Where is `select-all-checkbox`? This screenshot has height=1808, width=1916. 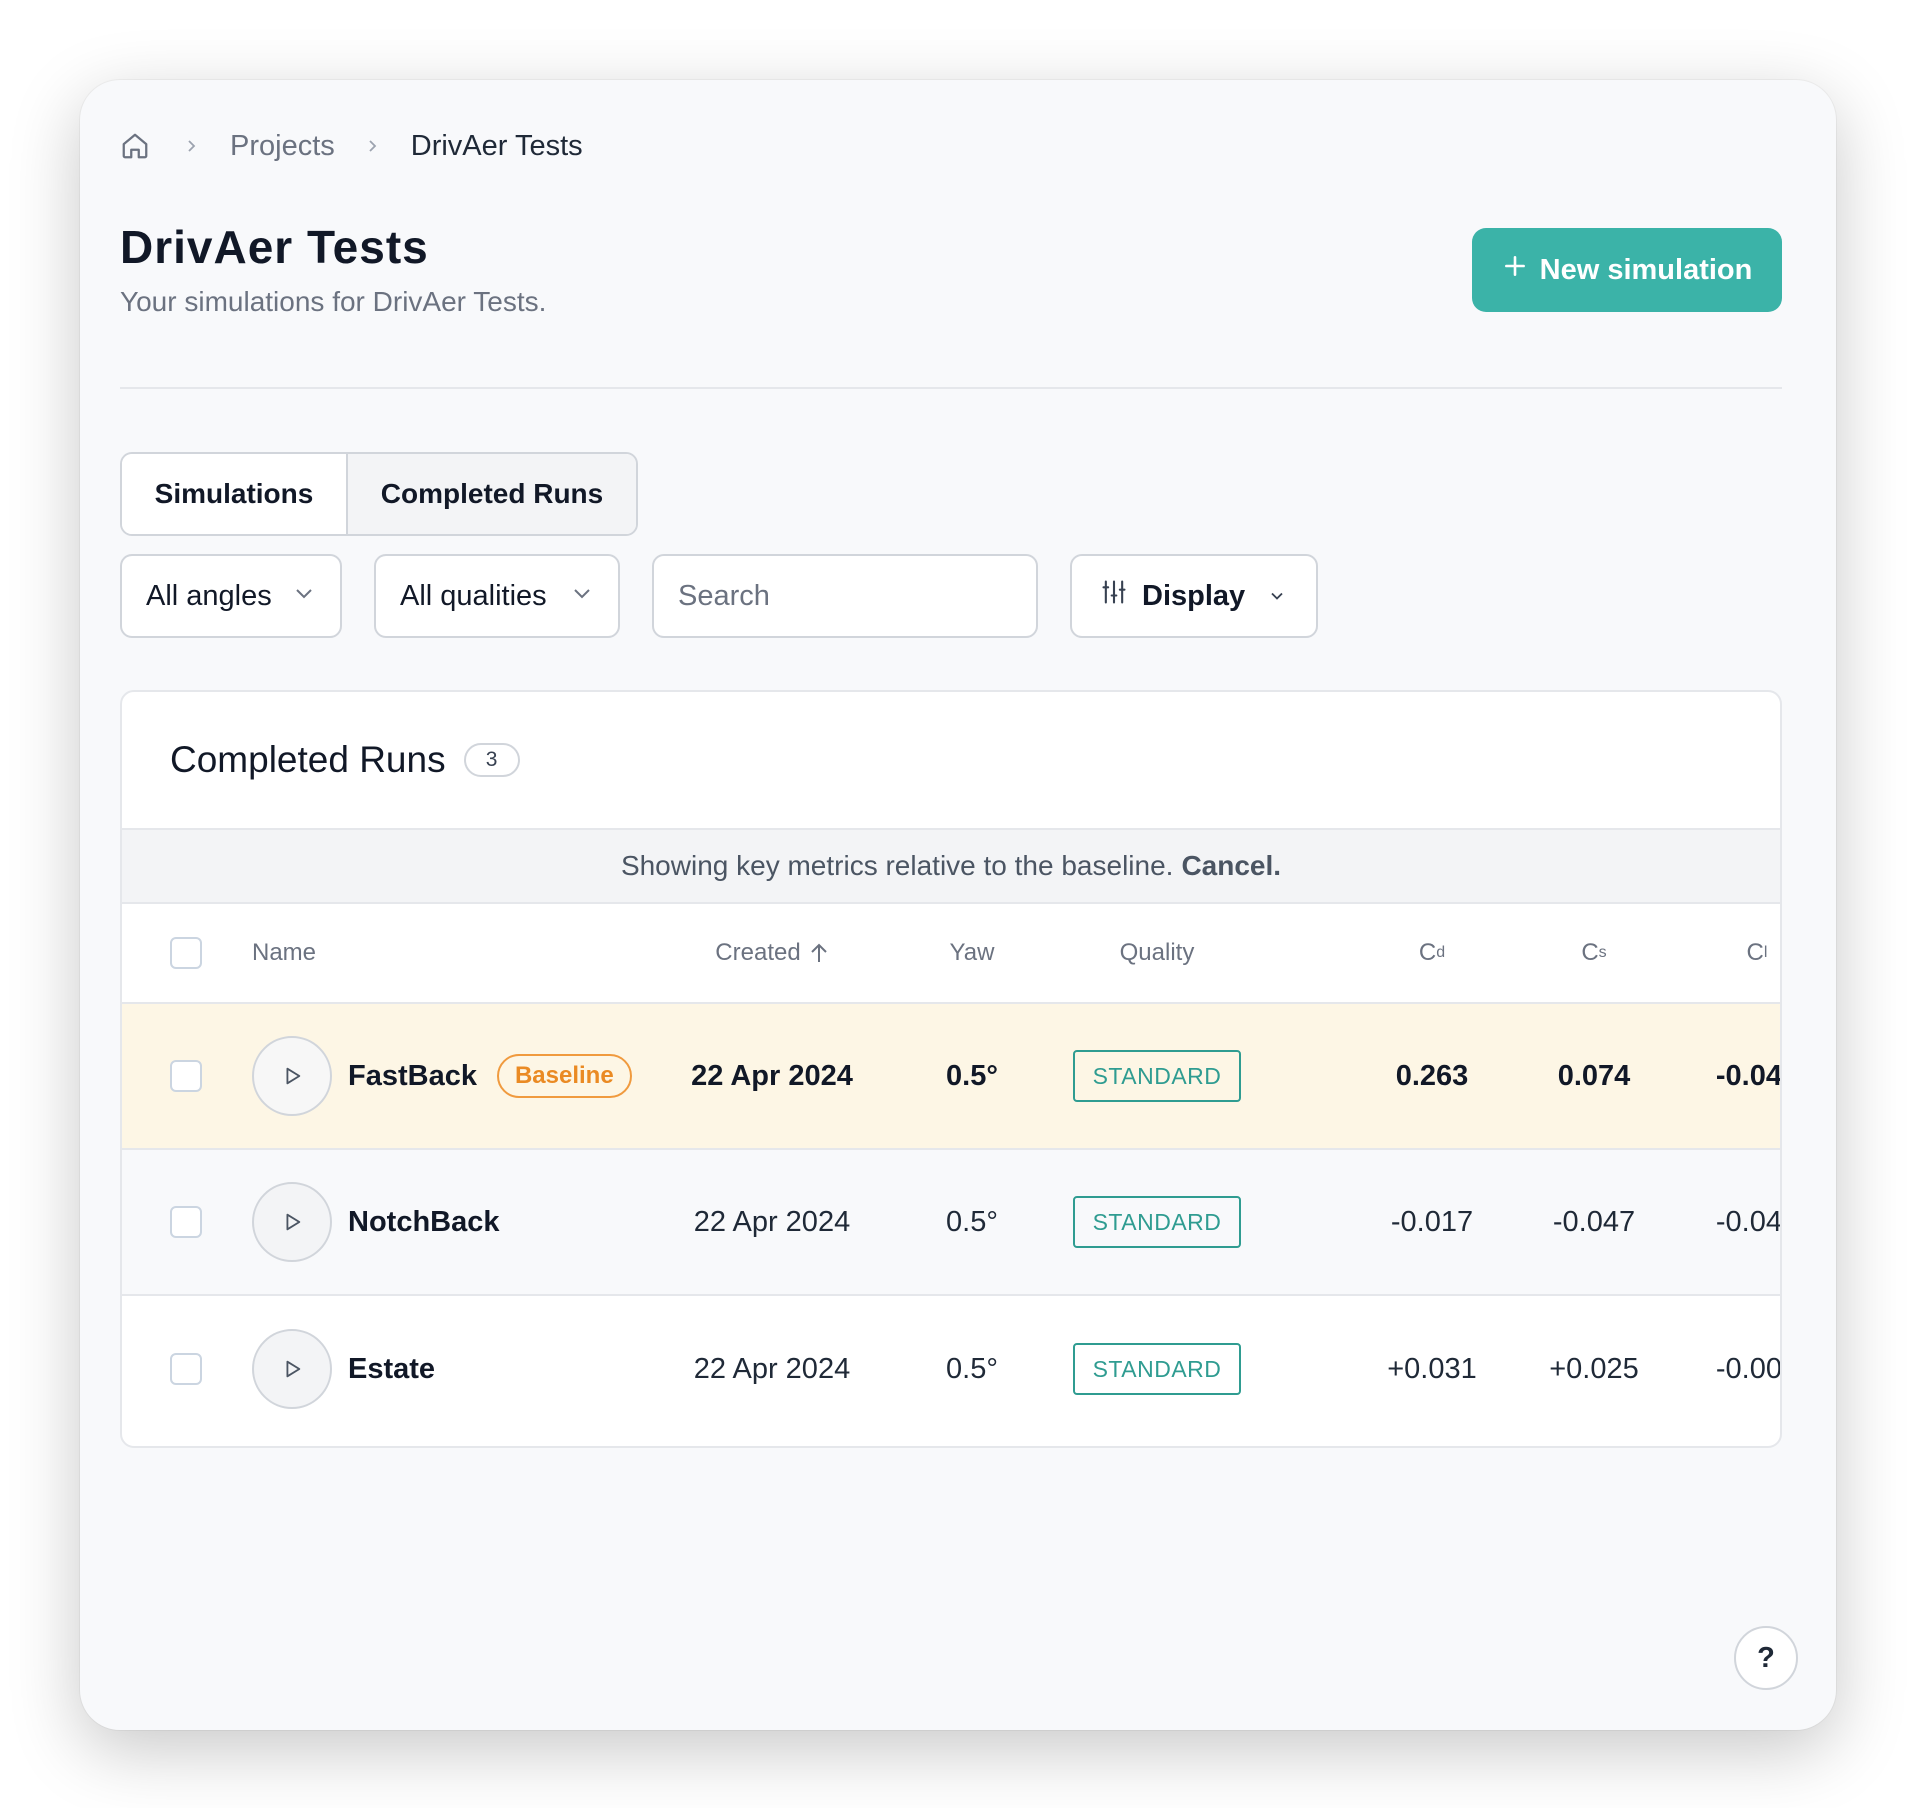 select-all-checkbox is located at coordinates (186, 953).